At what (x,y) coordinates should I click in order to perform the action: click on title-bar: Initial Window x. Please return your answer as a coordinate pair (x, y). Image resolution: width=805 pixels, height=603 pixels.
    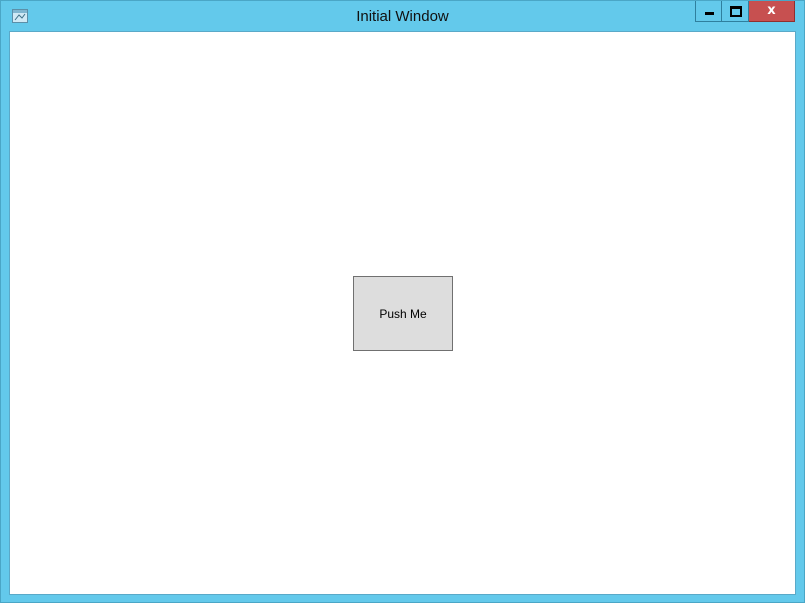
    Looking at the image, I should click on (402, 16).